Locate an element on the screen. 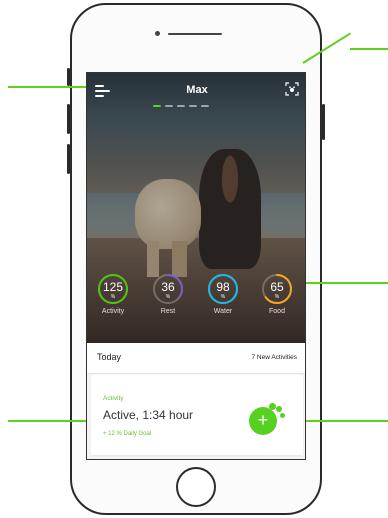 The width and height of the screenshot is (388, 518). callout-line-scan is located at coordinates (369, 49).